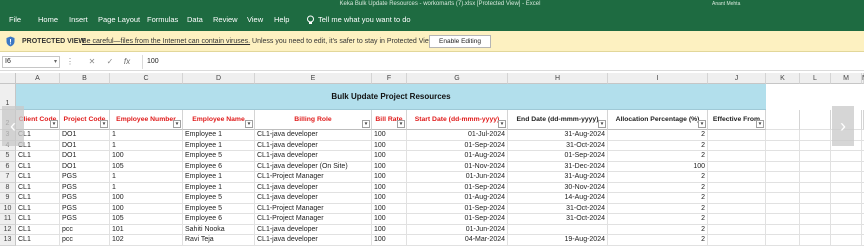  Describe the element at coordinates (13, 126) in the screenshot. I see `prev-nav-button: ‹` at that location.